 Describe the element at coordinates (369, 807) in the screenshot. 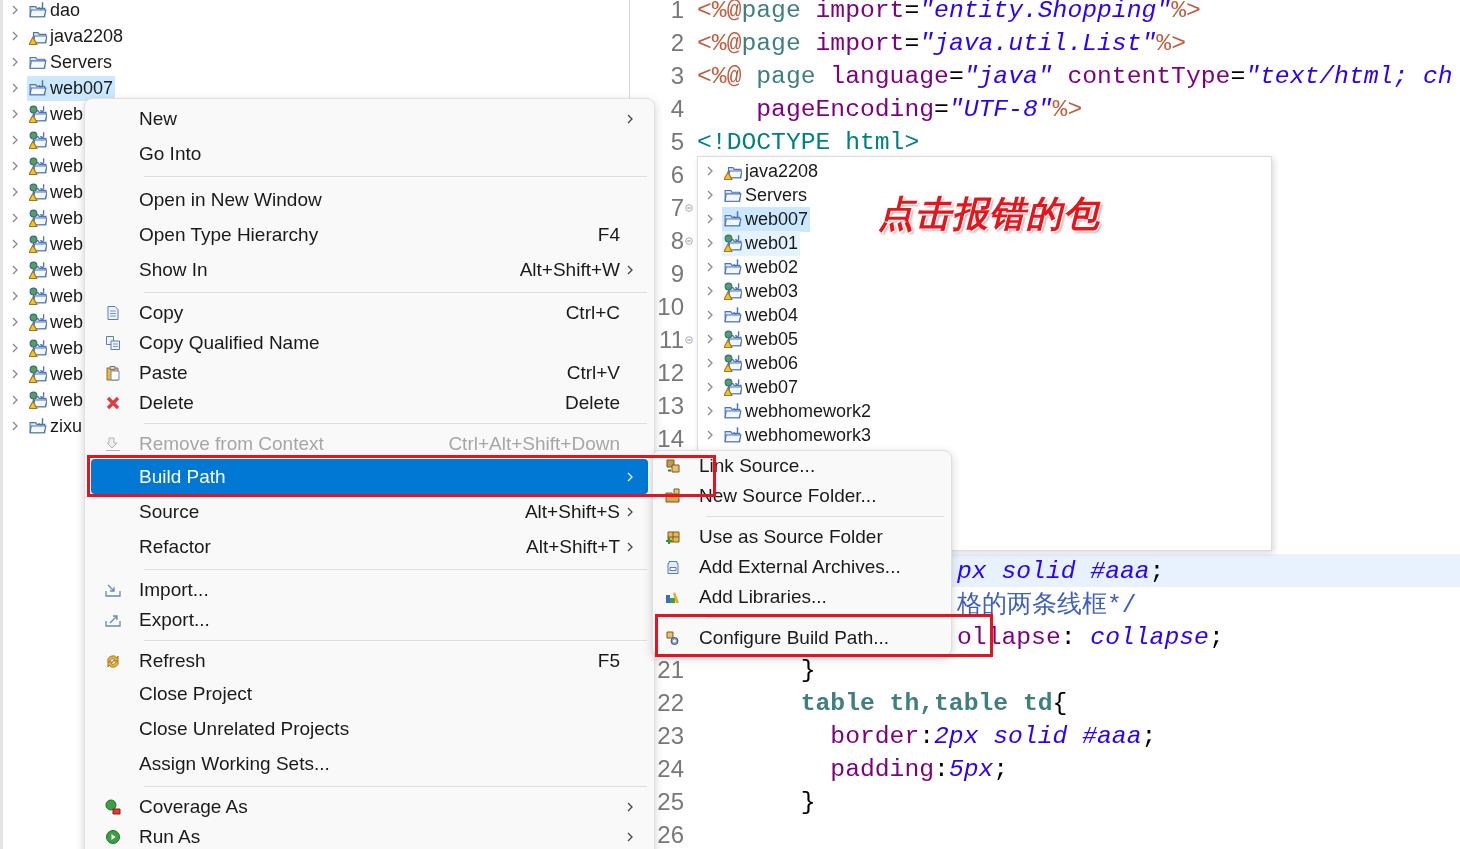

I see `menu-item: Coverage As` at that location.